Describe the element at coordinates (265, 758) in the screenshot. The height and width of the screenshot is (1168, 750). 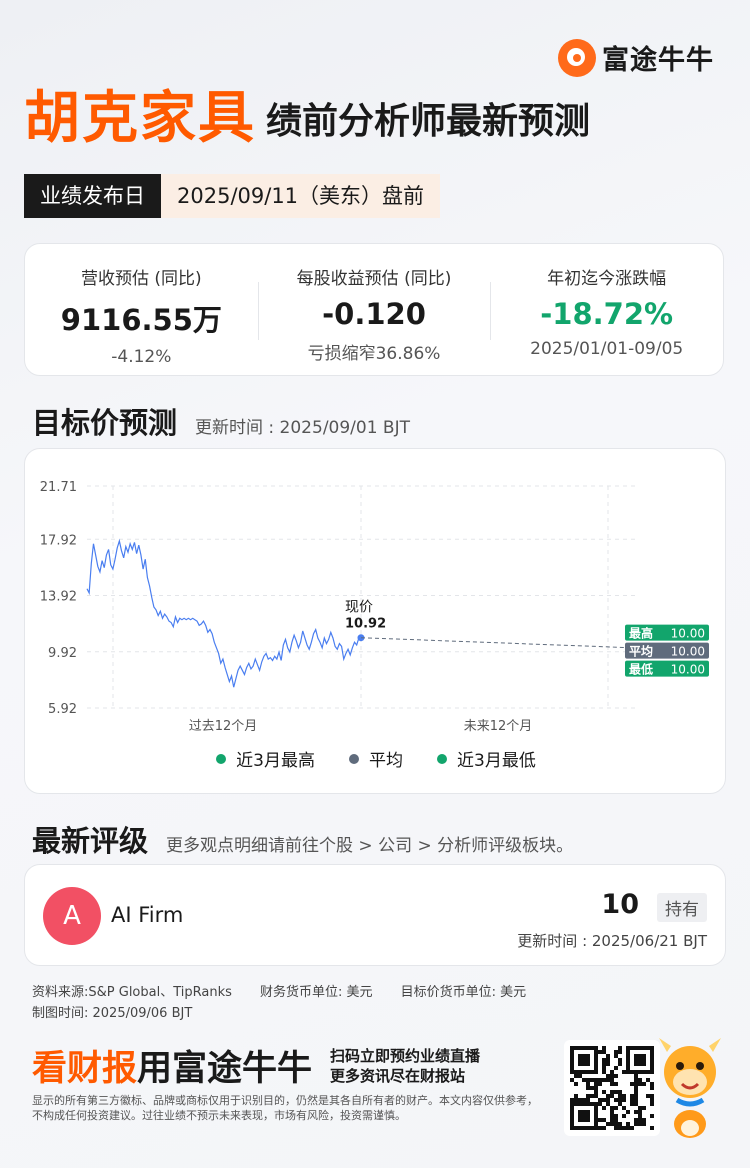
I see `legend-item-high: 近3月最高` at that location.